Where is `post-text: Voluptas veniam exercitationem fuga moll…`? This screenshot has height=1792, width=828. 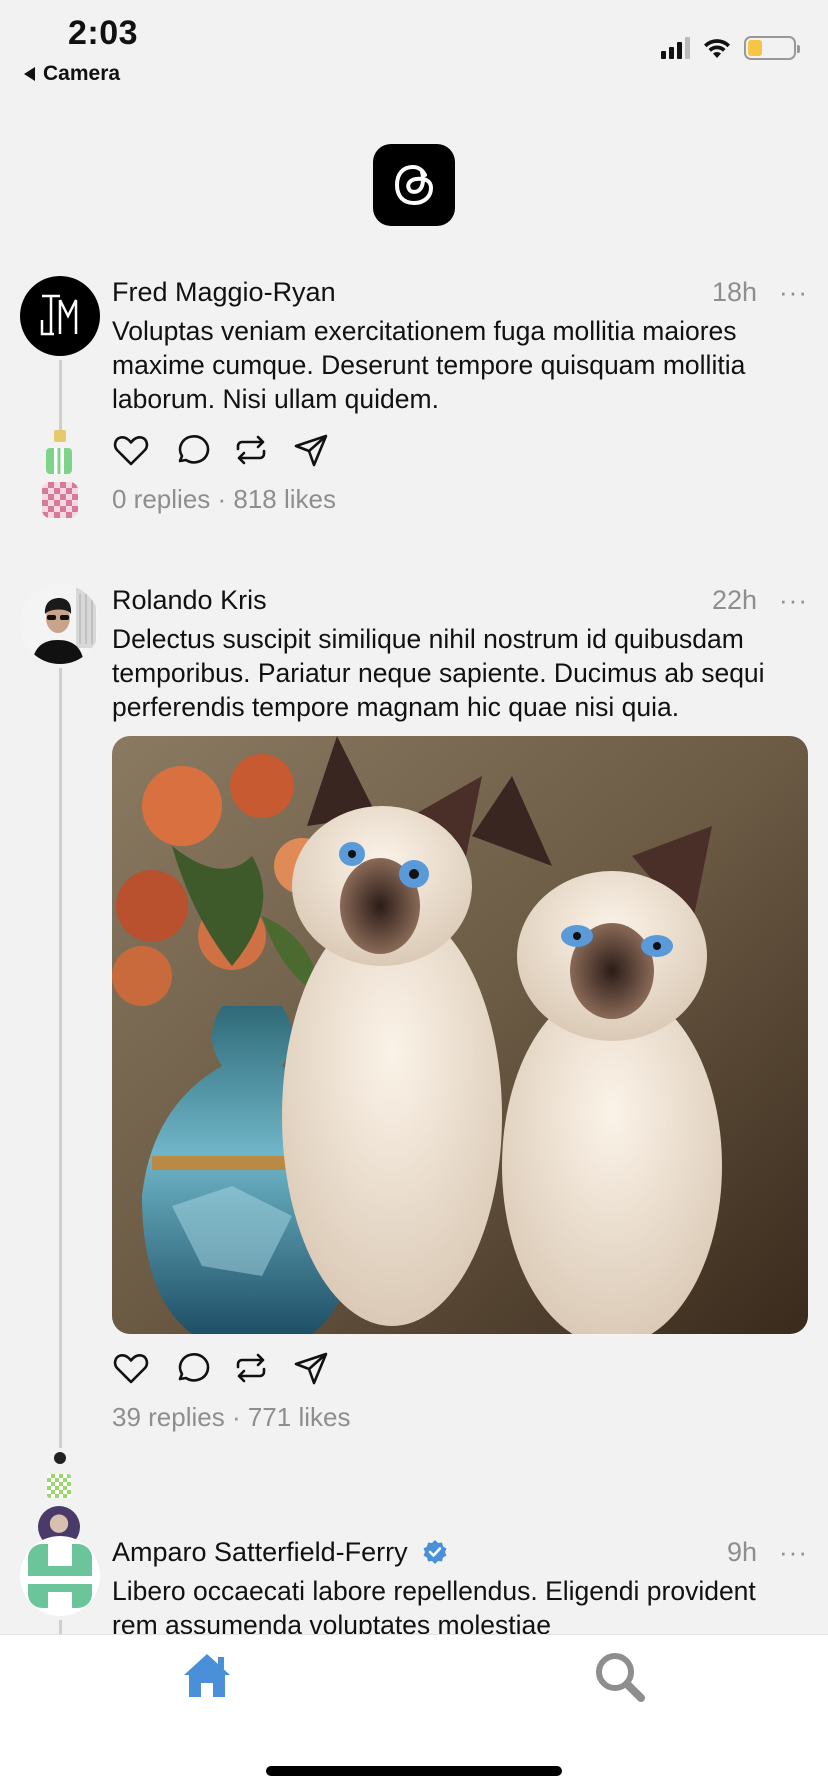
post-text: Voluptas veniam exercitationem fuga moll… is located at coordinates (429, 365).